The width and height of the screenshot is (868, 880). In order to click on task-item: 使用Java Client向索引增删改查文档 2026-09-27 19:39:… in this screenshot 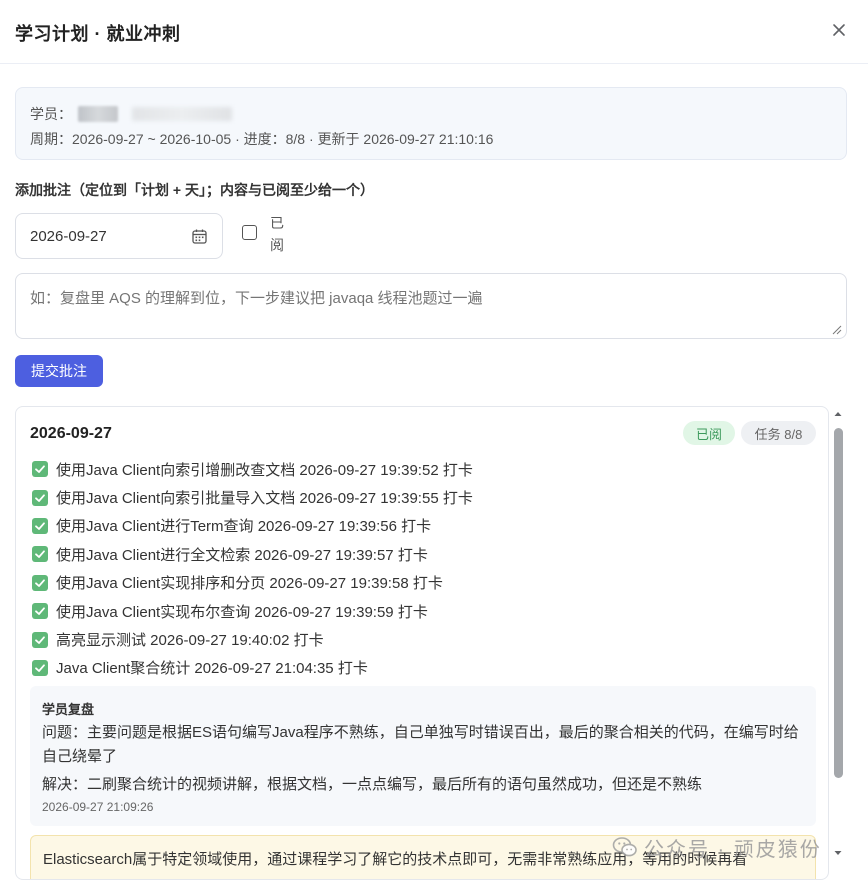, I will do `click(252, 469)`.